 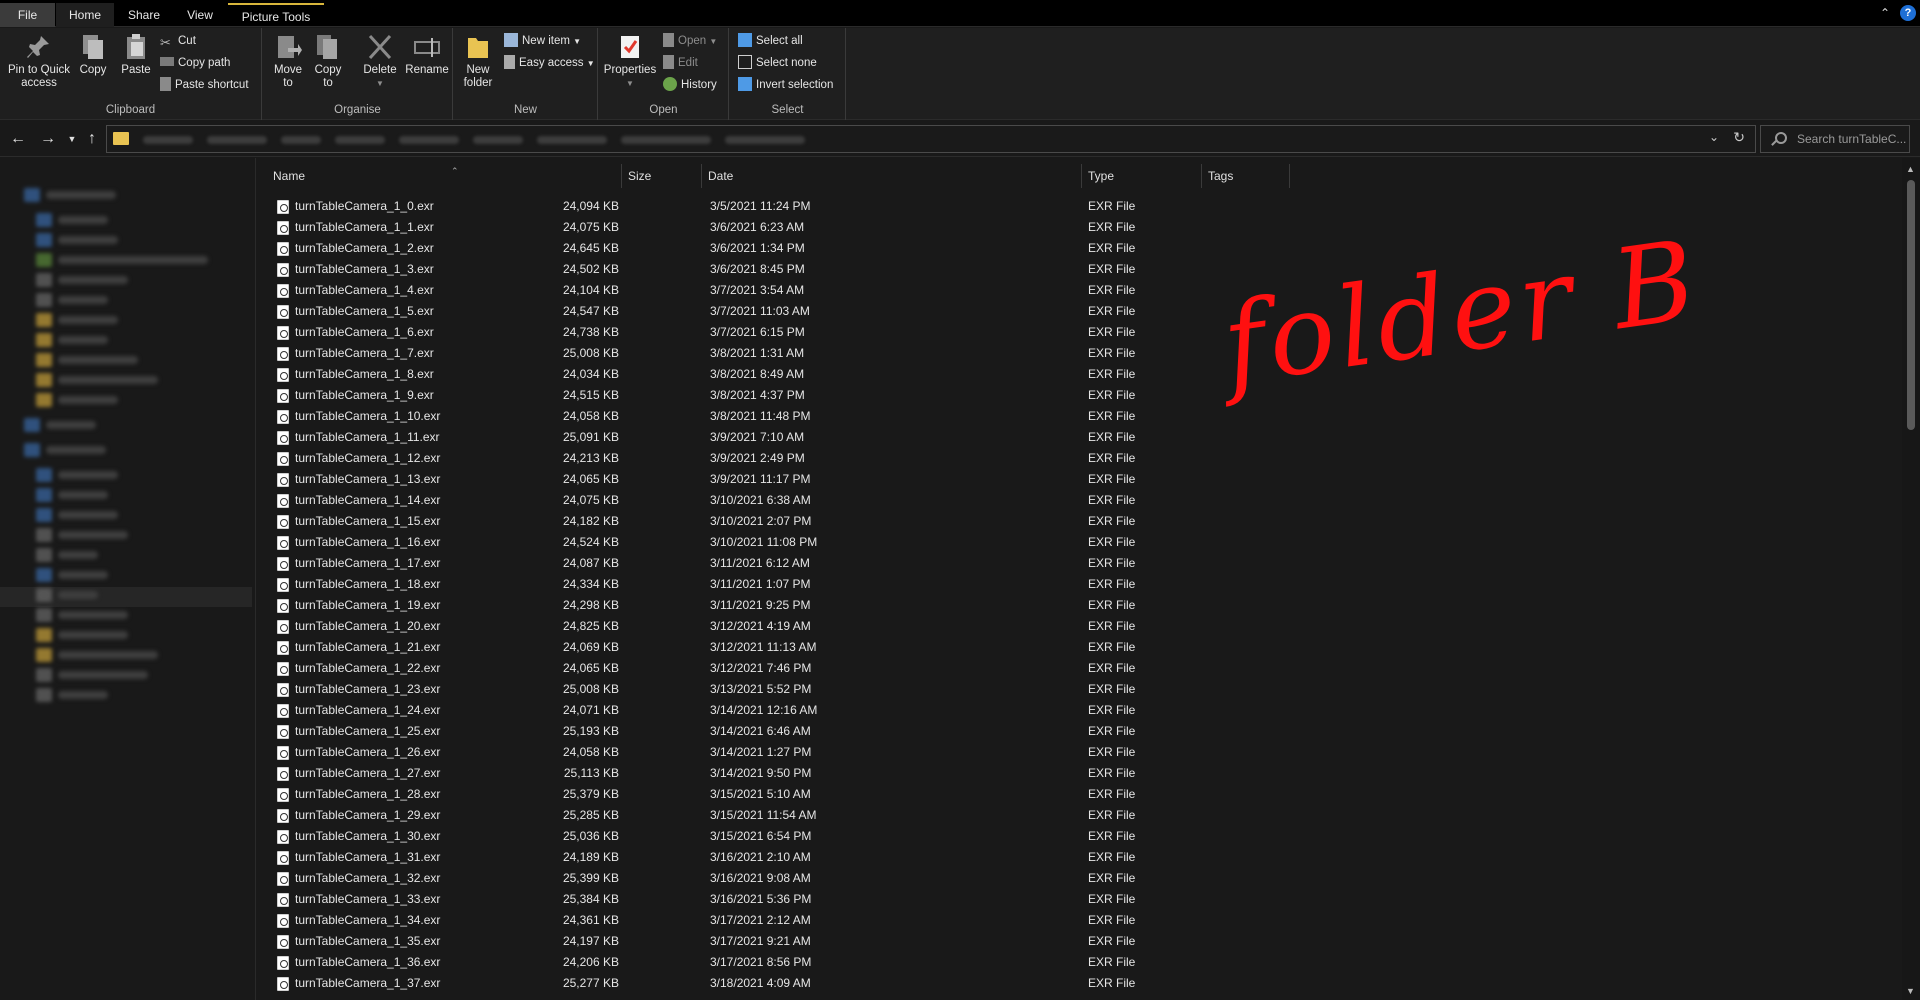 What do you see at coordinates (1739, 137) in the screenshot?
I see `refresh-icon: ↻` at bounding box center [1739, 137].